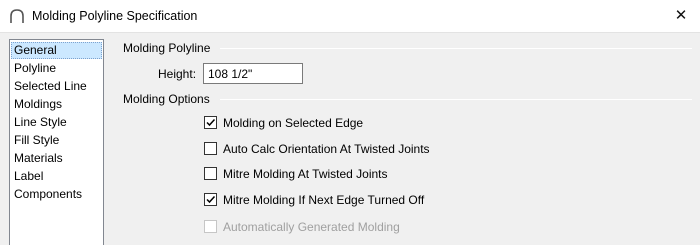  What do you see at coordinates (253, 73) in the screenshot?
I see `height-input` at bounding box center [253, 73].